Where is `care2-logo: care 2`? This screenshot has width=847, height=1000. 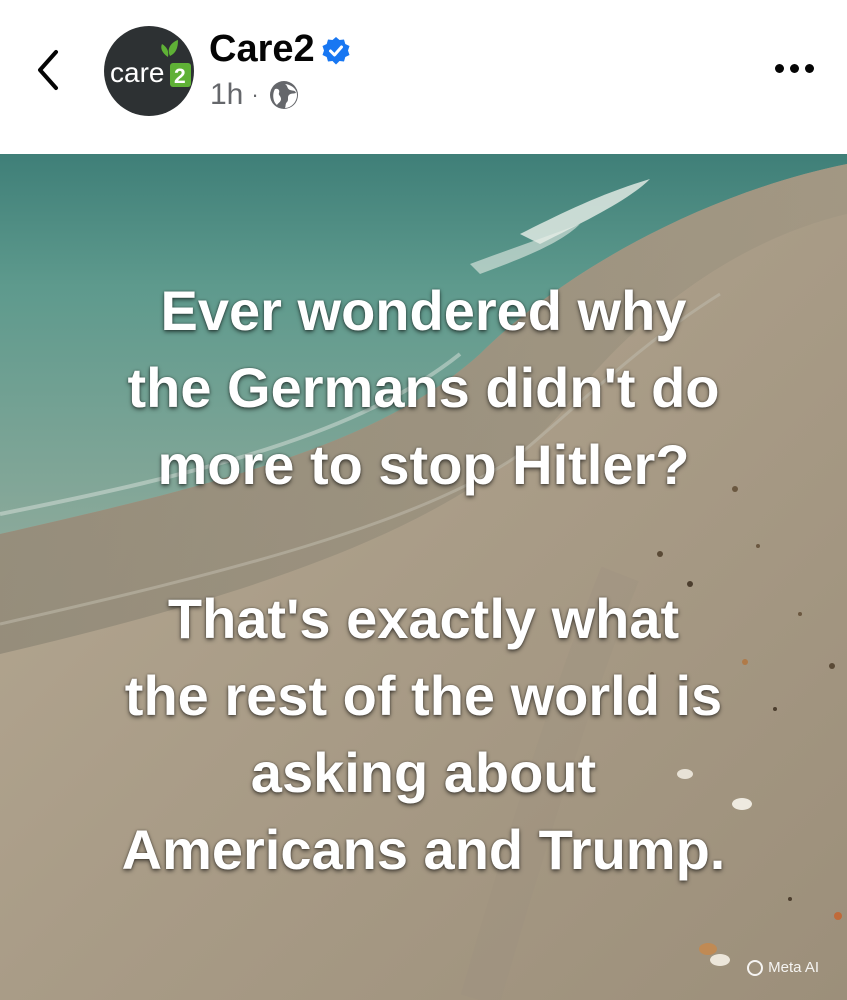
care2-logo: care 2 is located at coordinates (150, 64).